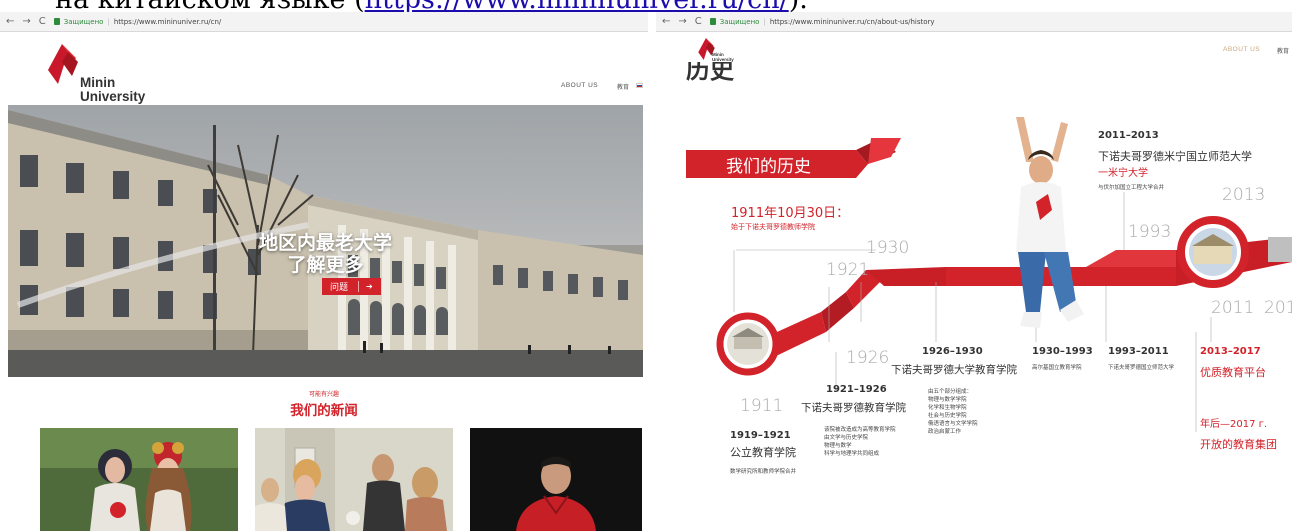  What do you see at coordinates (773, 227) in the screenshot?
I see `founding-date-subtitle: 始于下诺夫哥罗德教师学院` at bounding box center [773, 227].